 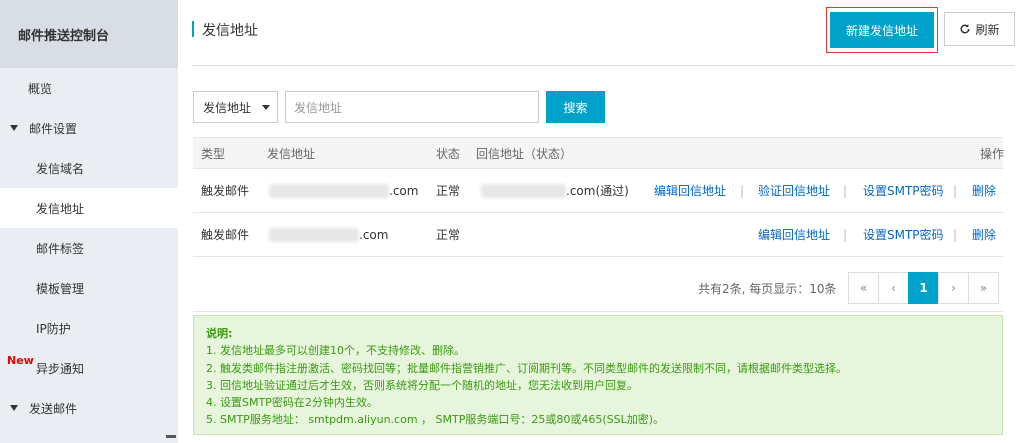 I want to click on highlight-box: 新建发信地址, so click(x=882, y=30).